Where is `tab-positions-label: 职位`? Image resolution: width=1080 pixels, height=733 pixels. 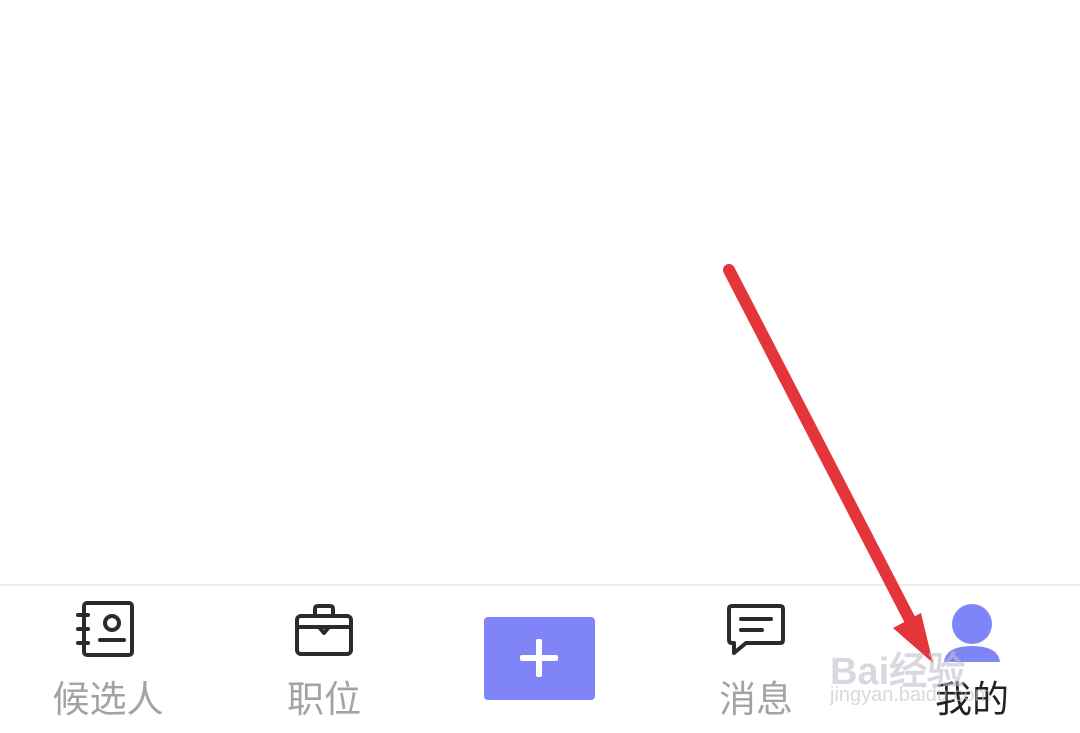 tab-positions-label: 职位 is located at coordinates (324, 699).